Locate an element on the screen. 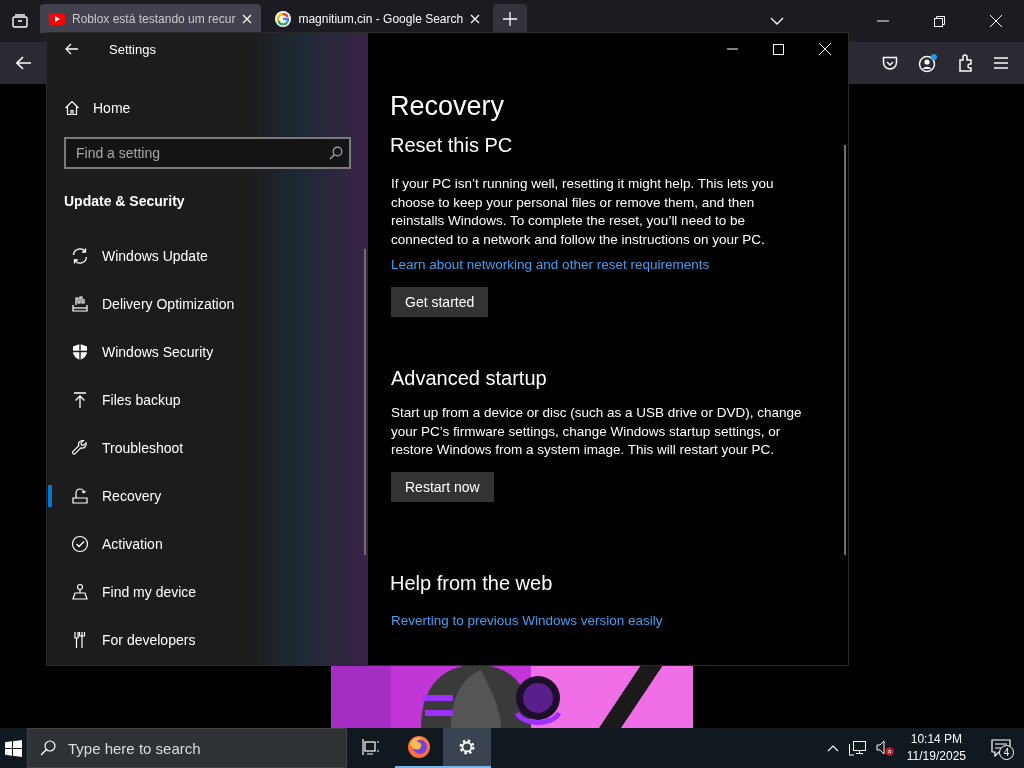 This screenshot has height=768, width=1024. nav-item: Activation is located at coordinates (169, 544).